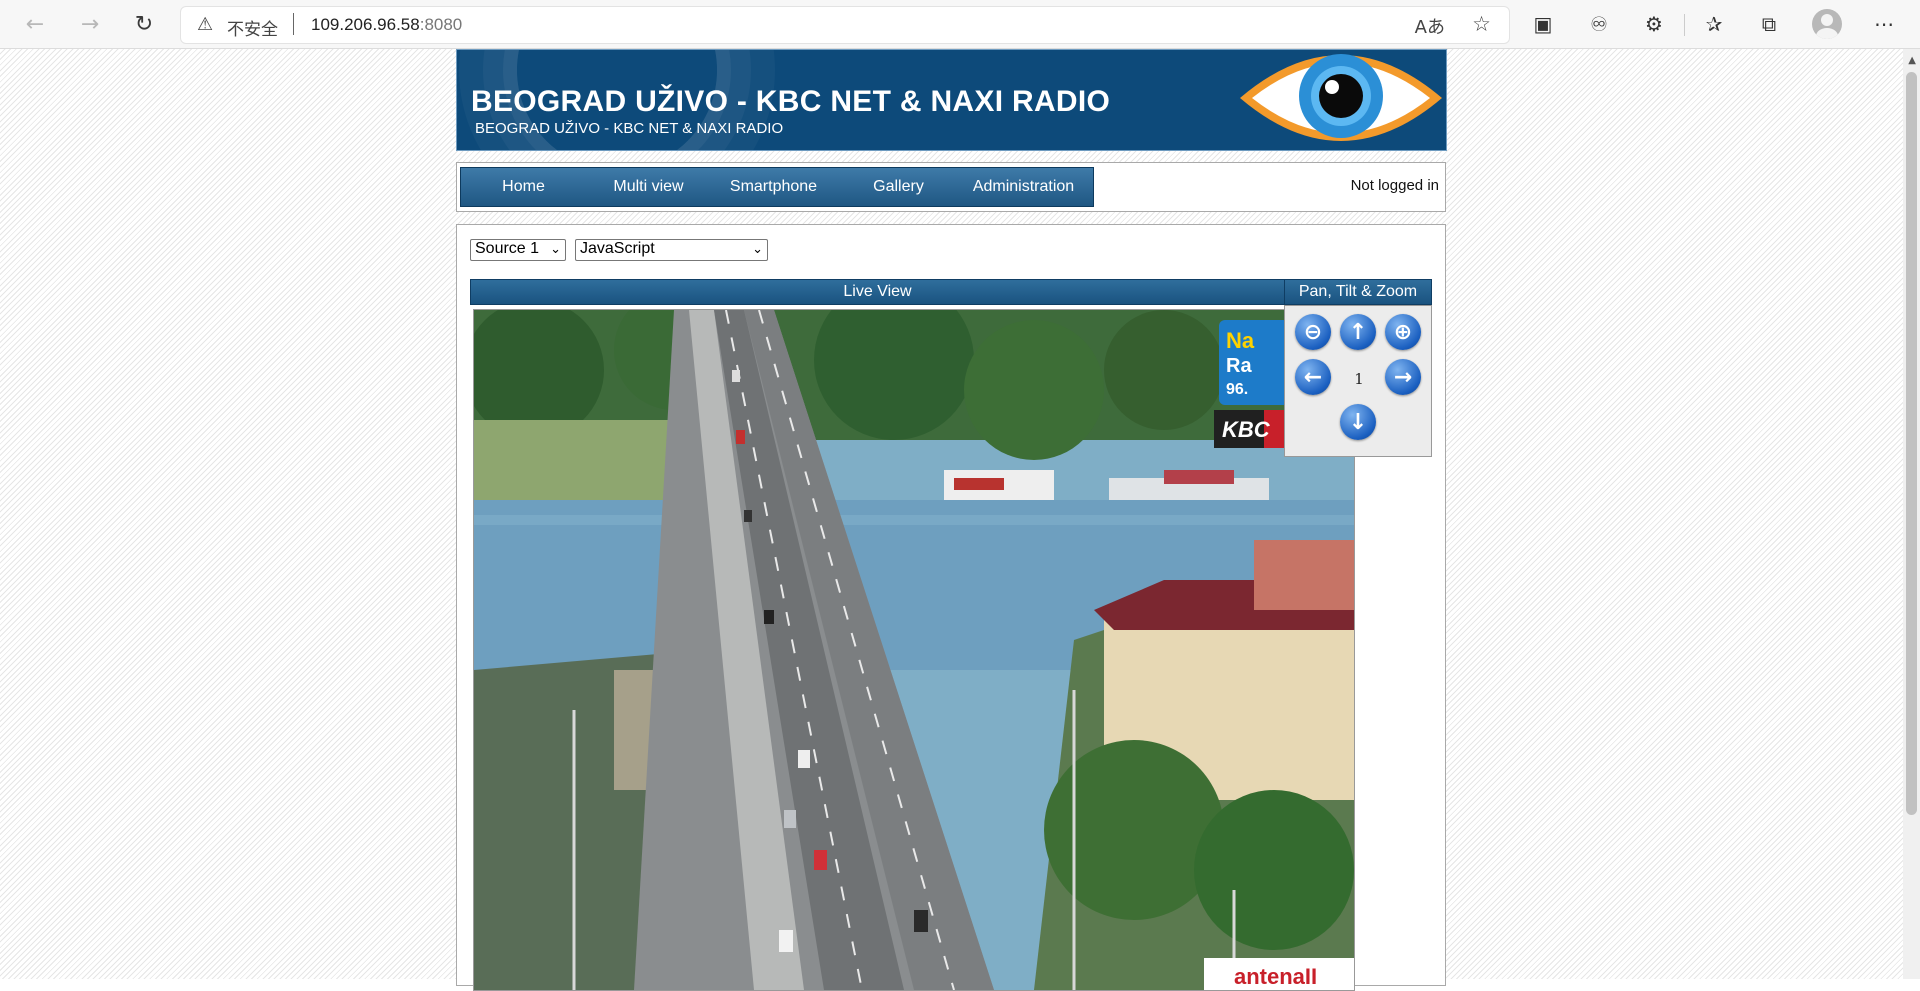 This screenshot has width=1920, height=991. Describe the element at coordinates (1481, 24) in the screenshot. I see `add-favorite-icon: ☆` at that location.